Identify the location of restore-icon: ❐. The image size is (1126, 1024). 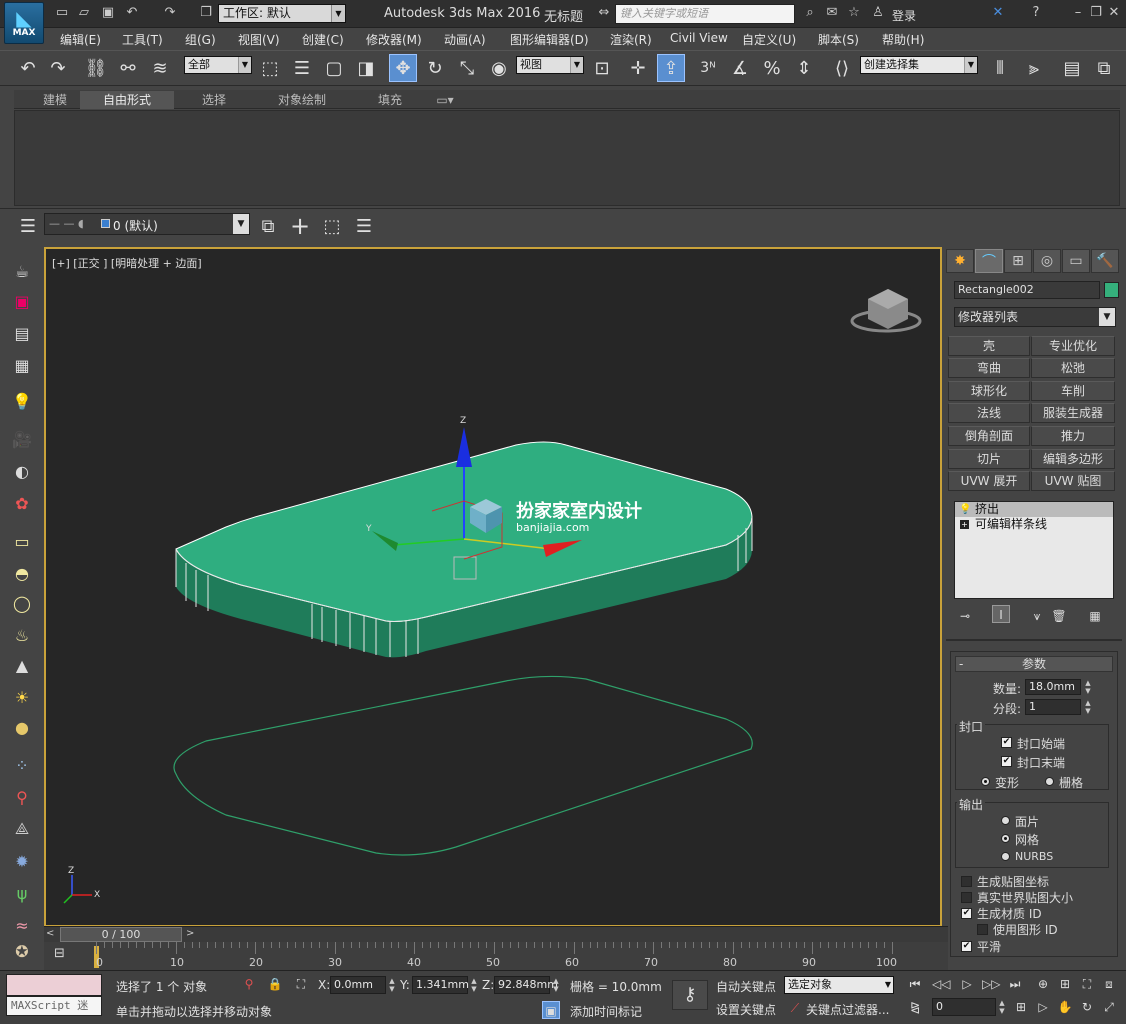
(1096, 13).